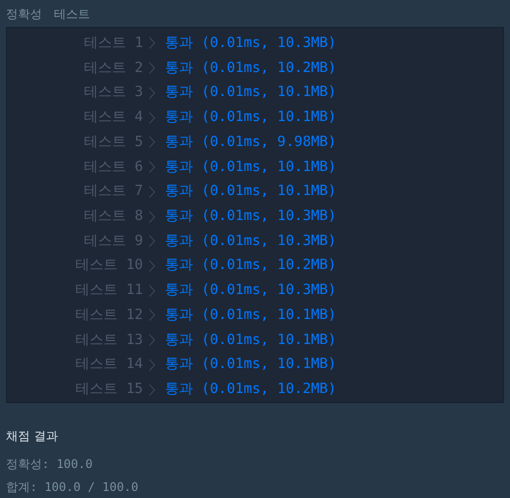 Image resolution: width=510 pixels, height=498 pixels. What do you see at coordinates (72, 487) in the screenshot?
I see `summary-line: 합계: 100.0 / 100.0` at bounding box center [72, 487].